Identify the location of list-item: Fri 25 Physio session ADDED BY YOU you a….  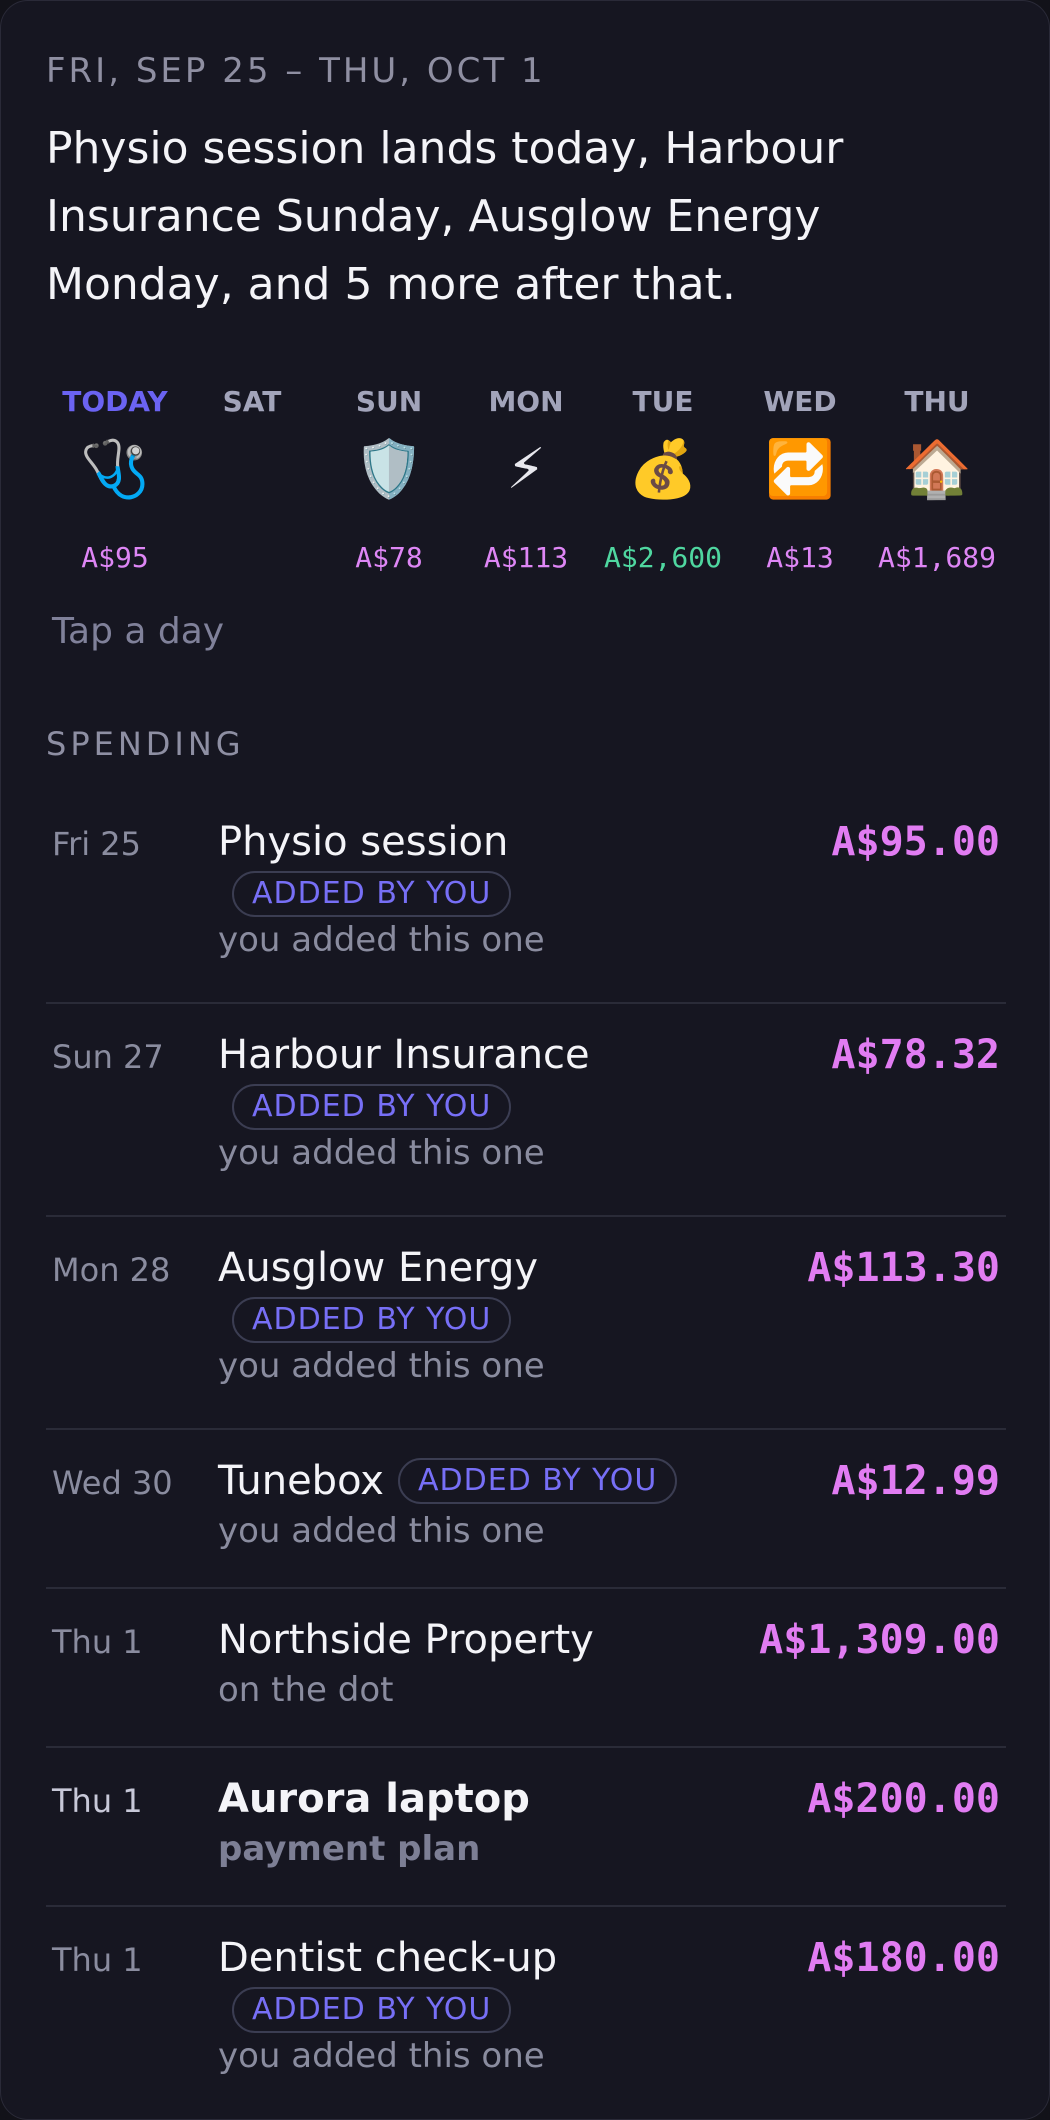
(526, 897).